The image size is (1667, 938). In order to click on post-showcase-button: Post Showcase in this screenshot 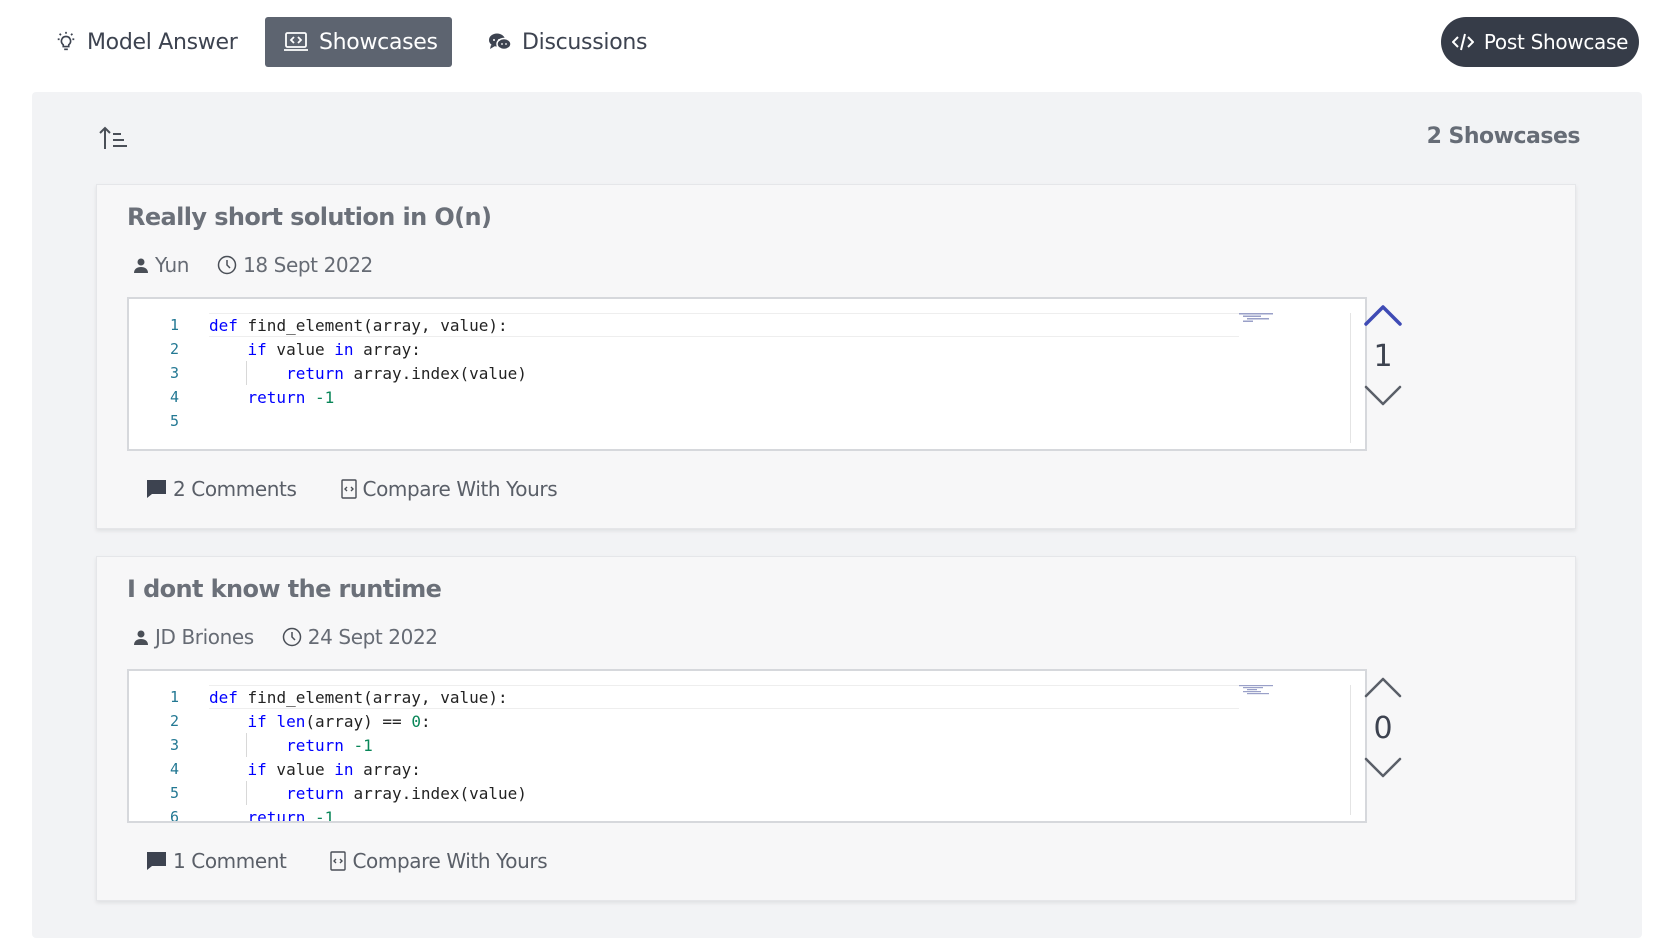, I will do `click(1540, 42)`.